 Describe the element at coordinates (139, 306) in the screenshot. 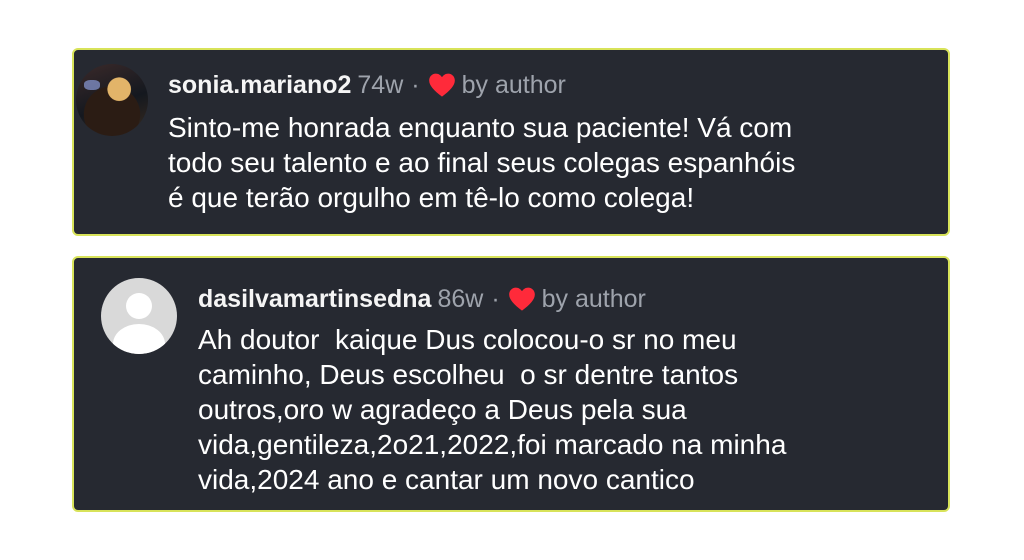

I see `default-avatar-head` at that location.